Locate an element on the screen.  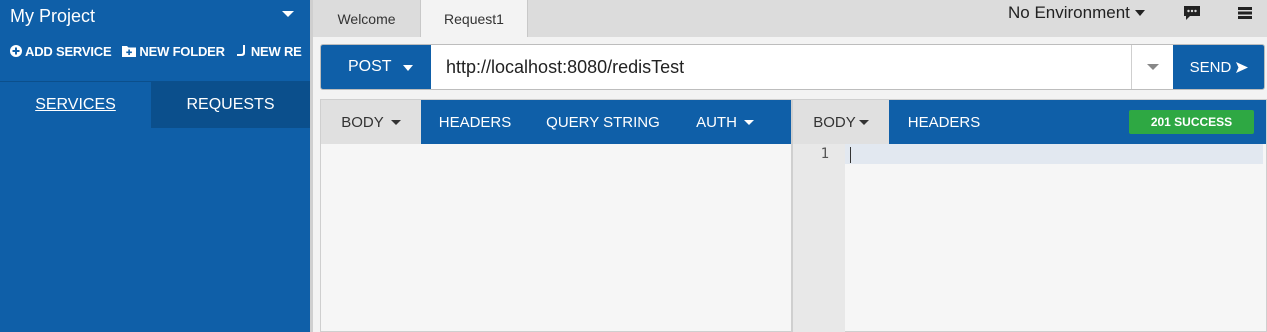
request-tab-query-string: QUERY STRING is located at coordinates (603, 122).